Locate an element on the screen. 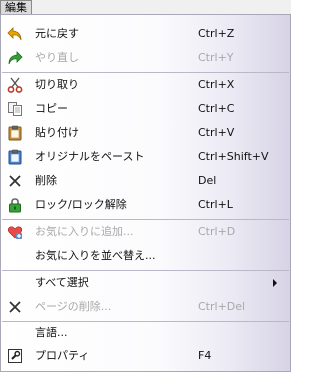  menu-item-lock: ロック/ロック解除 Ctrl+L is located at coordinates (145, 205).